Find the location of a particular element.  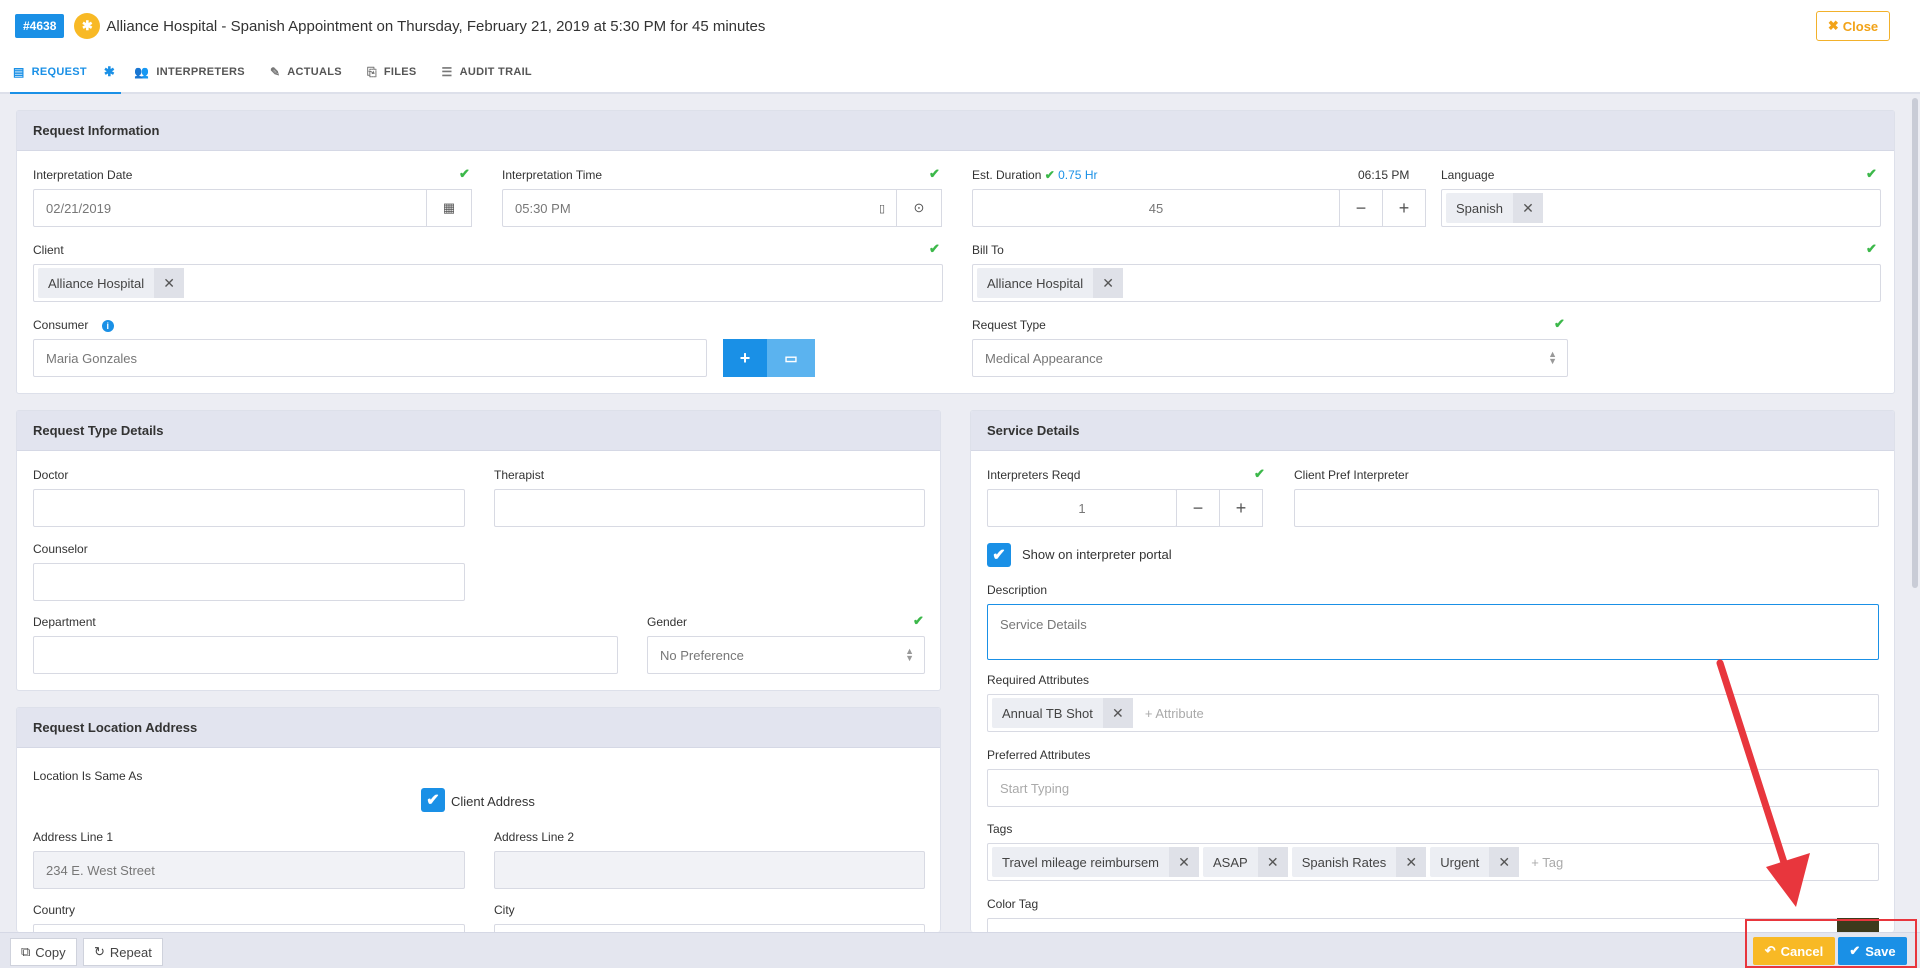

tab-request: ▤ REQUEST ✱ is located at coordinates (66, 73).